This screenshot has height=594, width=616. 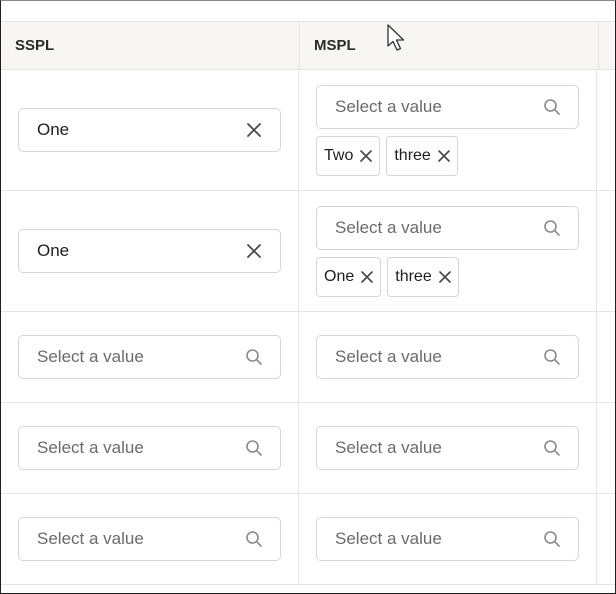 What do you see at coordinates (448, 251) in the screenshot?
I see `mspl-cell: Select a value One three` at bounding box center [448, 251].